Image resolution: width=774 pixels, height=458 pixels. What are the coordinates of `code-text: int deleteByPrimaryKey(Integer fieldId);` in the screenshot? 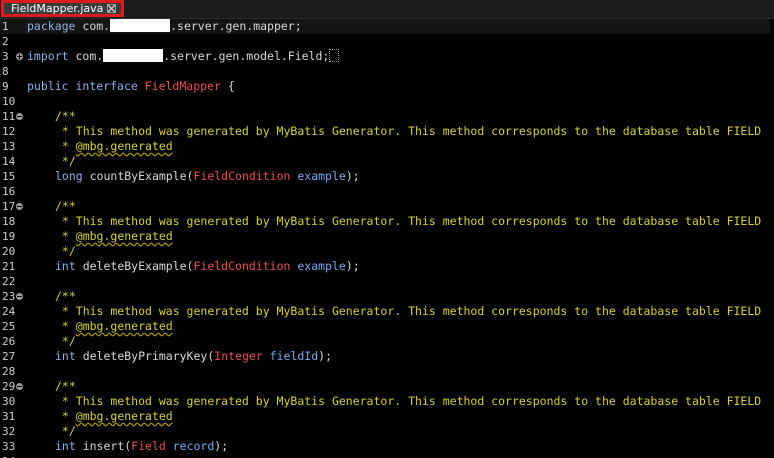 It's located at (193, 356).